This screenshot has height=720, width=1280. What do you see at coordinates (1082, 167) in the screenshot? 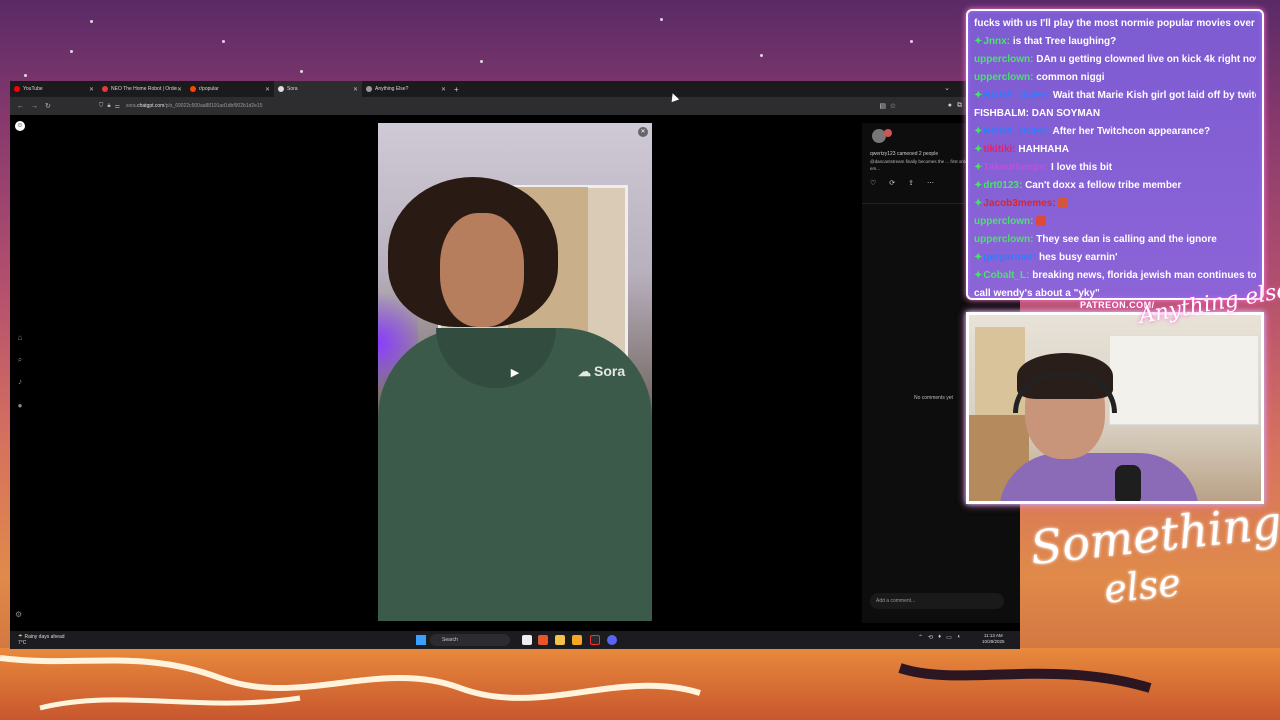
I see `chat-text: I love this bit` at bounding box center [1082, 167].